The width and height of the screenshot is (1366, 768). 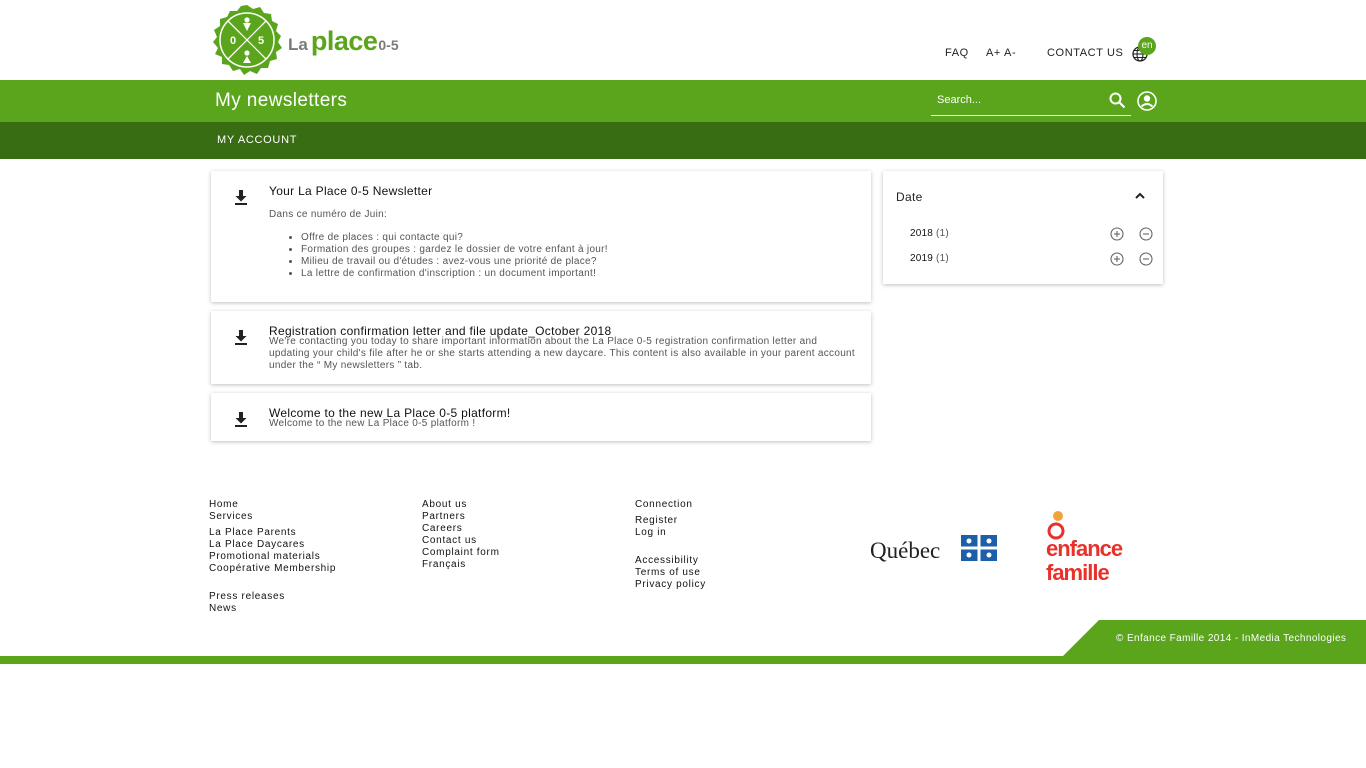 I want to click on search-input, so click(x=1017, y=100).